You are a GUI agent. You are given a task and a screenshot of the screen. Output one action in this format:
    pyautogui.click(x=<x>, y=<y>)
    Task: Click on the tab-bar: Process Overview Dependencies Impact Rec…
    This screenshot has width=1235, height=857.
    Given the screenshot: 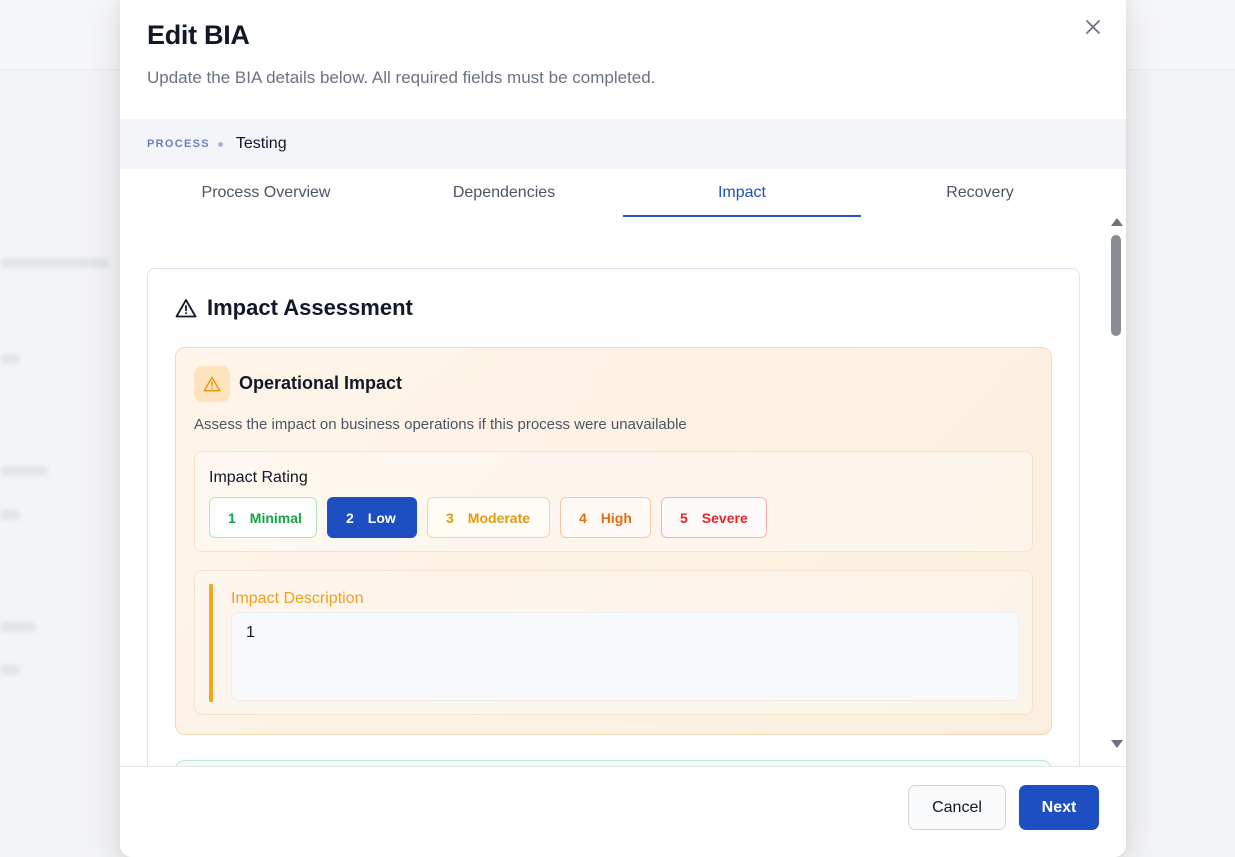 What is the action you would take?
    pyautogui.click(x=623, y=193)
    